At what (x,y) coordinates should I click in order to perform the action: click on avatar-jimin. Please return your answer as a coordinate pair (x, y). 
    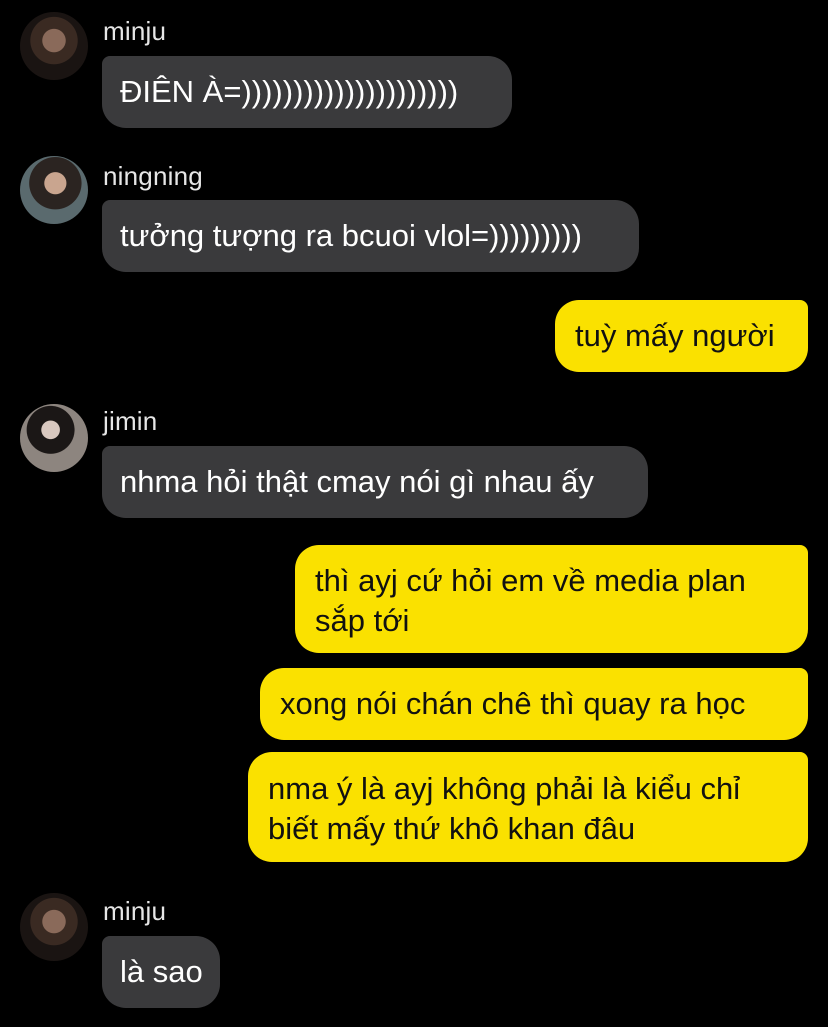
    Looking at the image, I should click on (54, 438).